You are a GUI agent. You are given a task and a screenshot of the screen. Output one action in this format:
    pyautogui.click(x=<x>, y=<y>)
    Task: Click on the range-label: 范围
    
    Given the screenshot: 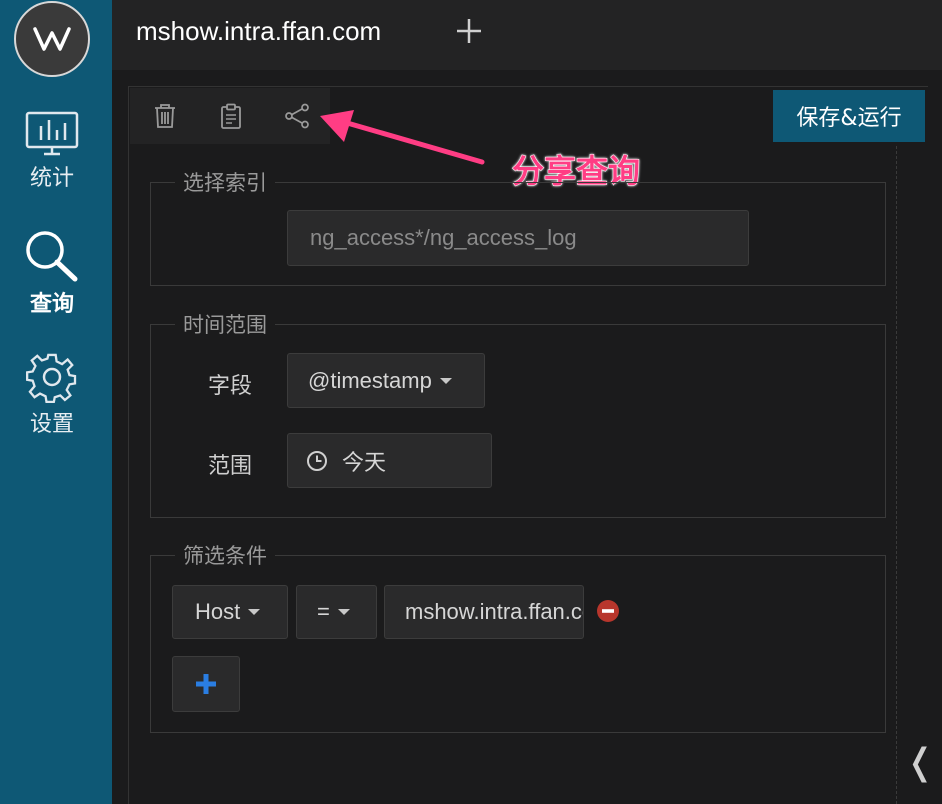 What is the action you would take?
    pyautogui.click(x=230, y=466)
    